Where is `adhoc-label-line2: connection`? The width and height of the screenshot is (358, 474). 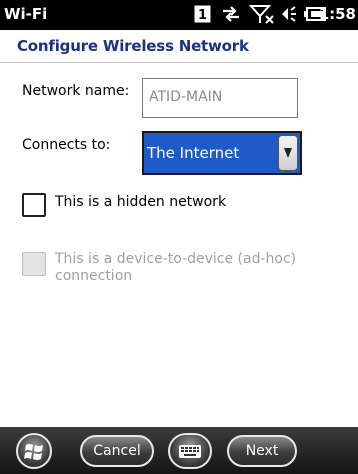 adhoc-label-line2: connection is located at coordinates (94, 276).